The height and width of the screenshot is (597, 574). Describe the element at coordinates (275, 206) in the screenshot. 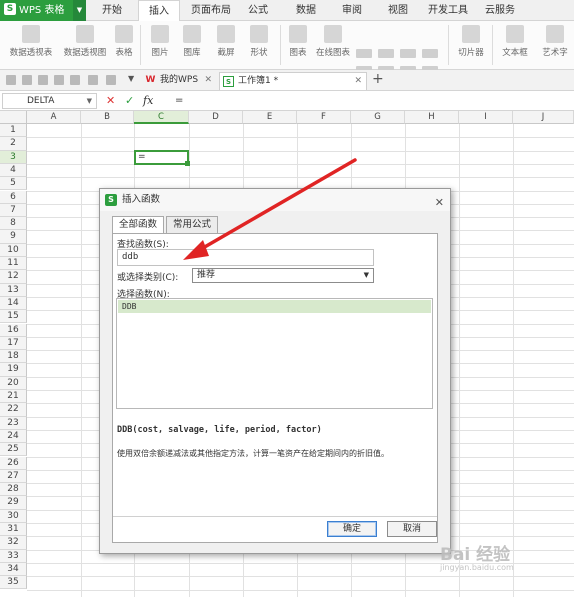

I see `arrow-shaft` at that location.